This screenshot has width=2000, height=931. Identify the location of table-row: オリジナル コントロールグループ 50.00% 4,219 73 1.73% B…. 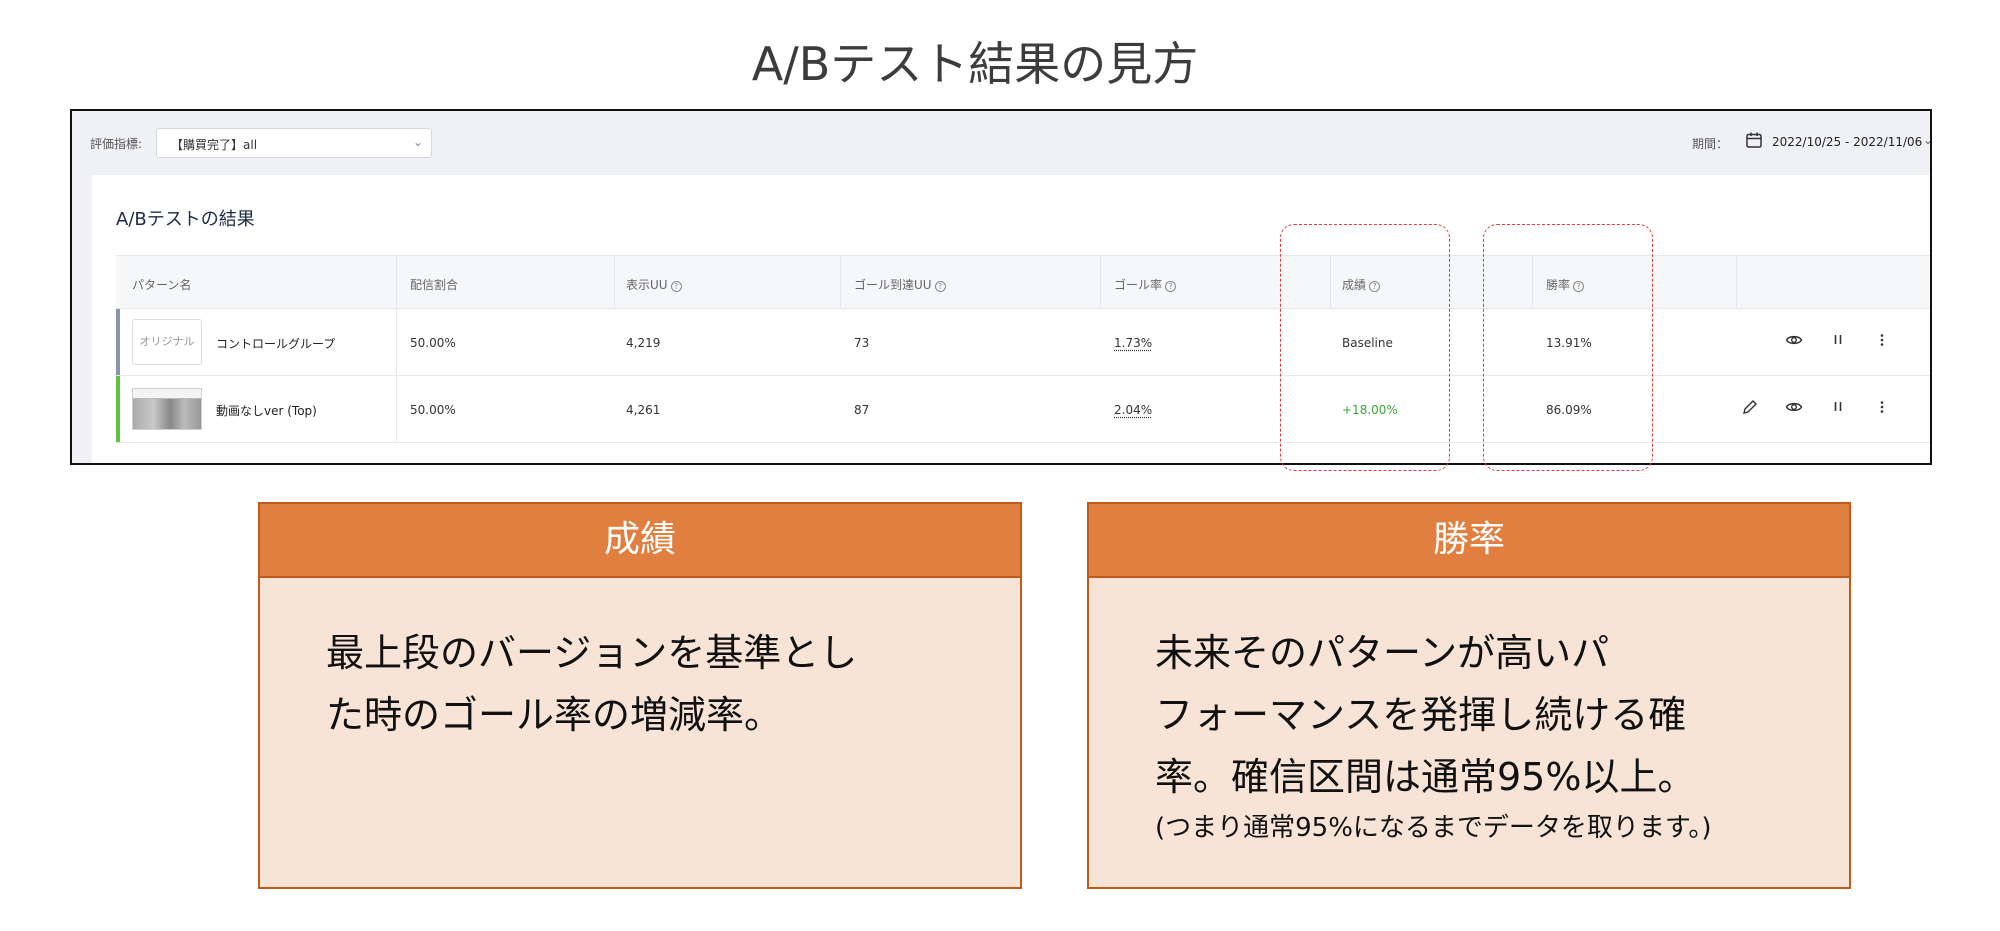
(1023, 342).